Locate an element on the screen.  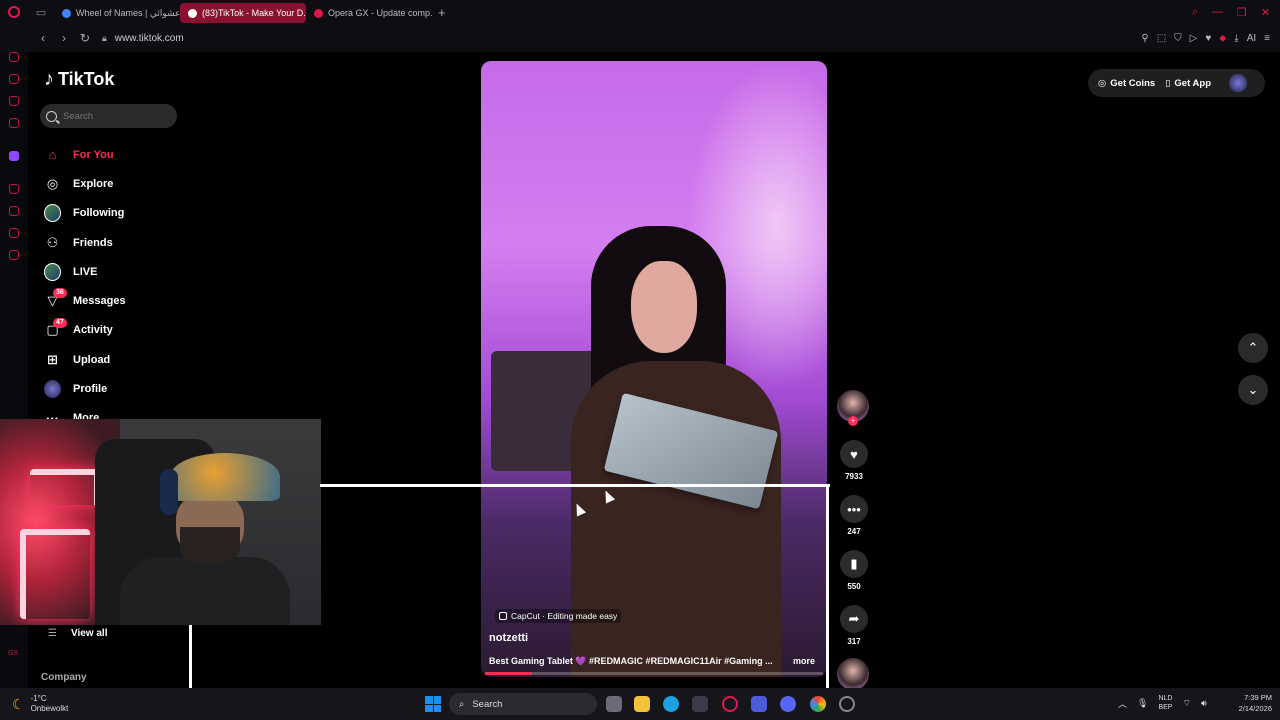
sidebar-item-upload: ⊞ Upload is located at coordinates (115, 359).